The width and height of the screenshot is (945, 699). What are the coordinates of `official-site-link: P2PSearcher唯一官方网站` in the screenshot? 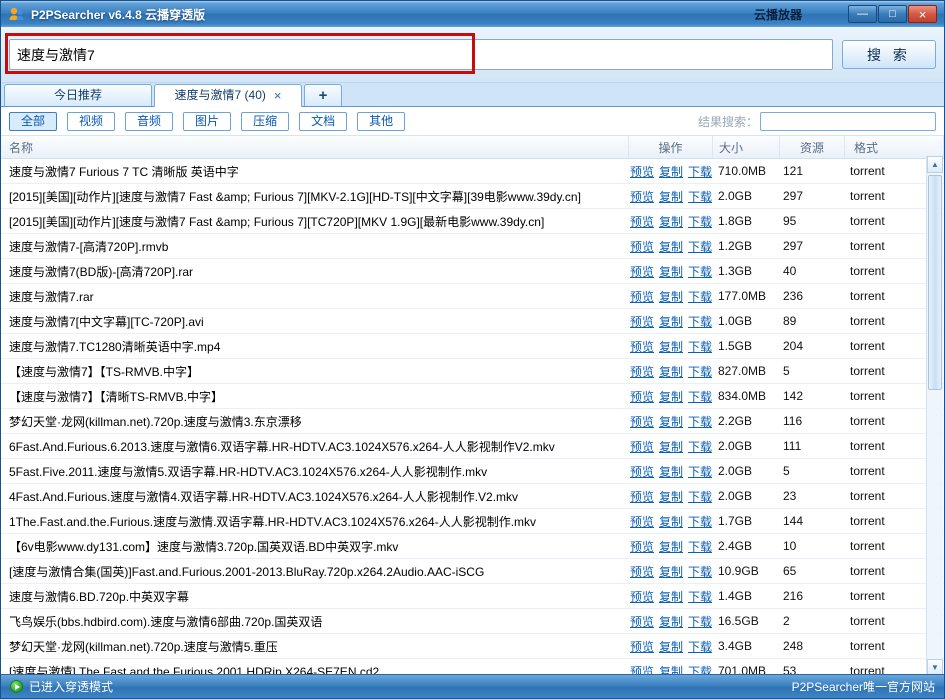 It's located at (863, 686).